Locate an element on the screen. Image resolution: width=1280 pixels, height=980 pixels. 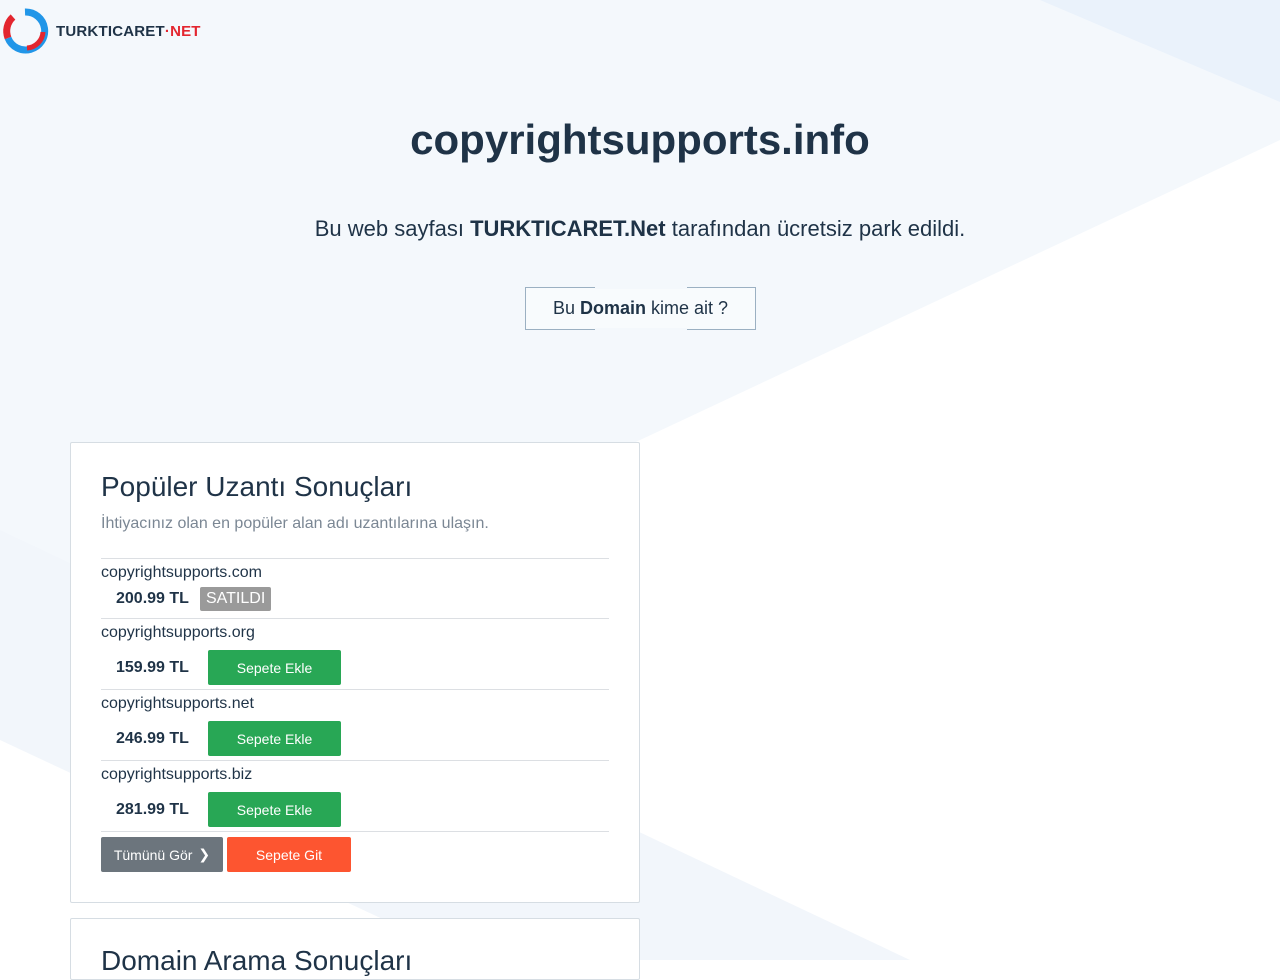
parked-notice-prefix: Bu web sayfası is located at coordinates (389, 228).